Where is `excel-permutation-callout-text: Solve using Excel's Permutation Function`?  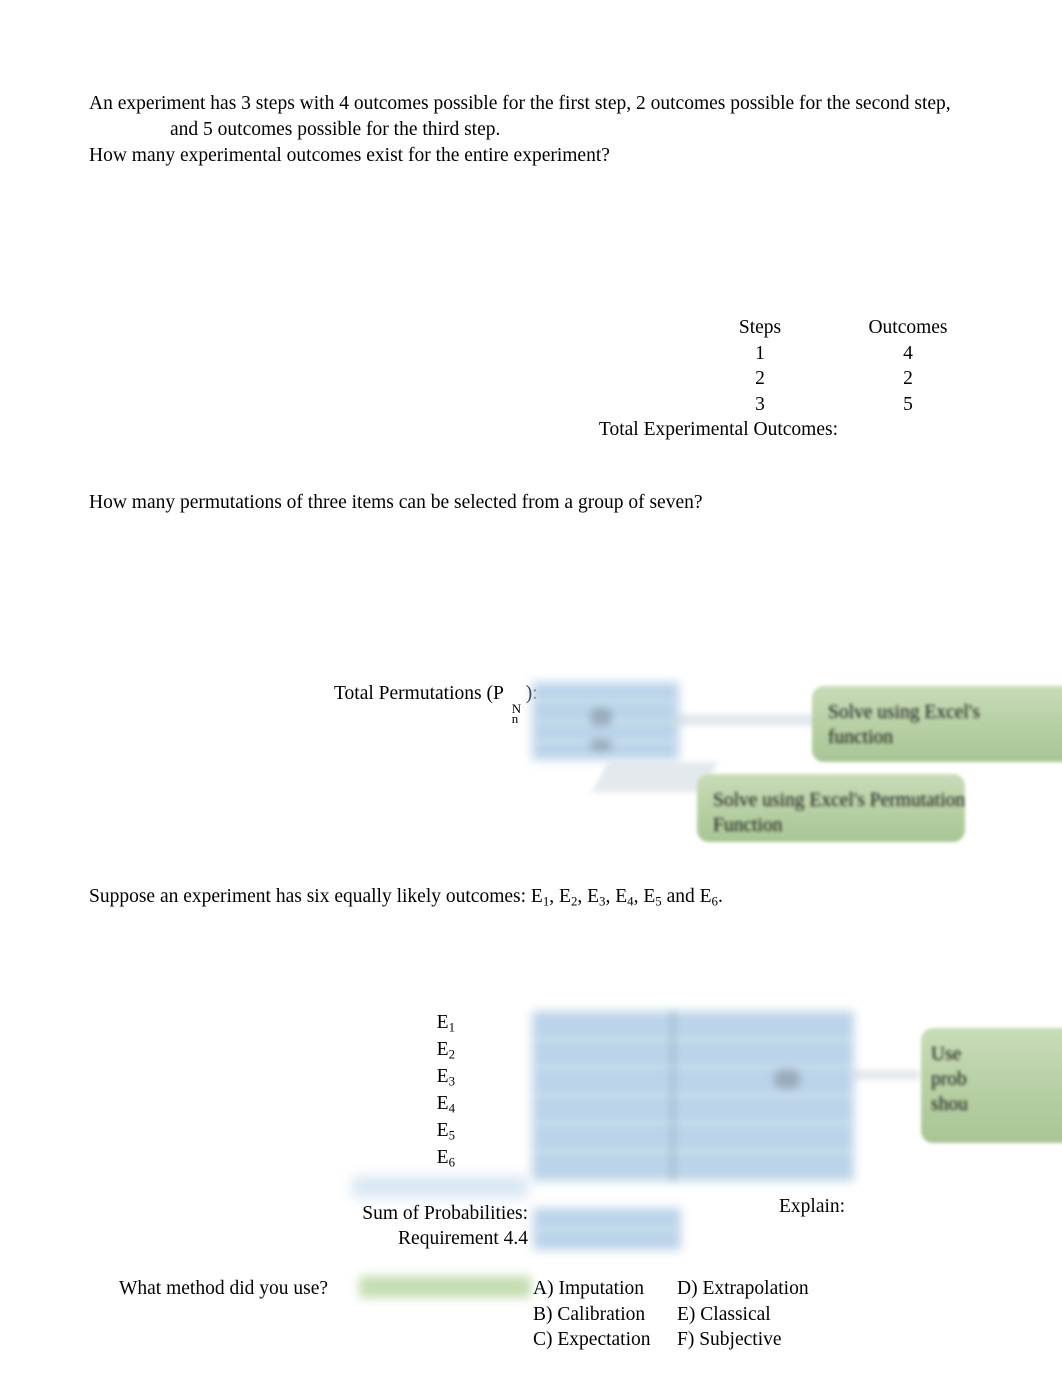 excel-permutation-callout-text: Solve using Excel's Permutation Function is located at coordinates (839, 813).